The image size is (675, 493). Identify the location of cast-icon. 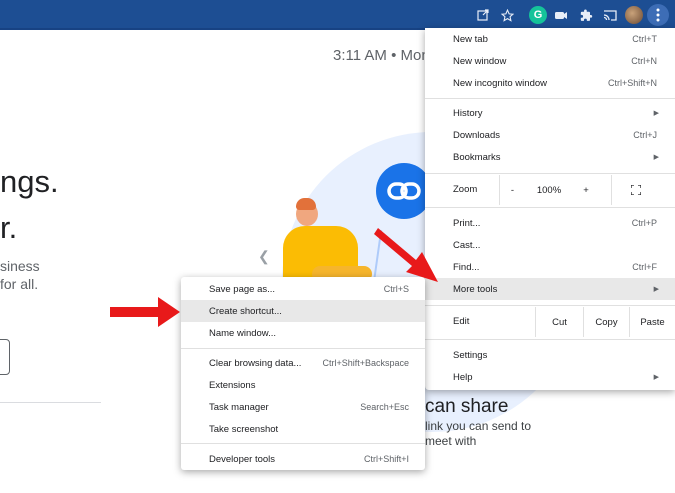
(610, 15).